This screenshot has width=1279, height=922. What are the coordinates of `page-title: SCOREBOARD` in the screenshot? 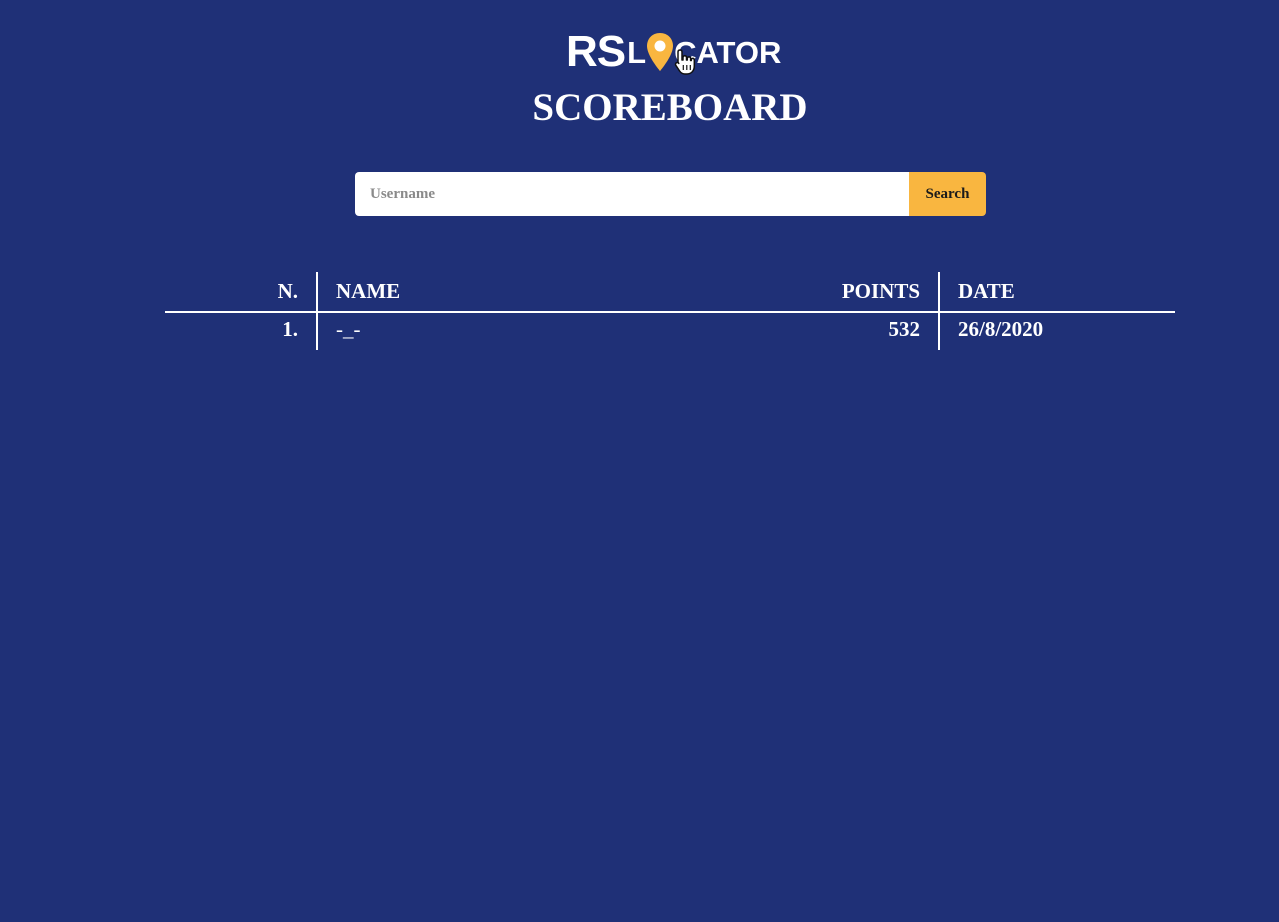 It's located at (670, 107).